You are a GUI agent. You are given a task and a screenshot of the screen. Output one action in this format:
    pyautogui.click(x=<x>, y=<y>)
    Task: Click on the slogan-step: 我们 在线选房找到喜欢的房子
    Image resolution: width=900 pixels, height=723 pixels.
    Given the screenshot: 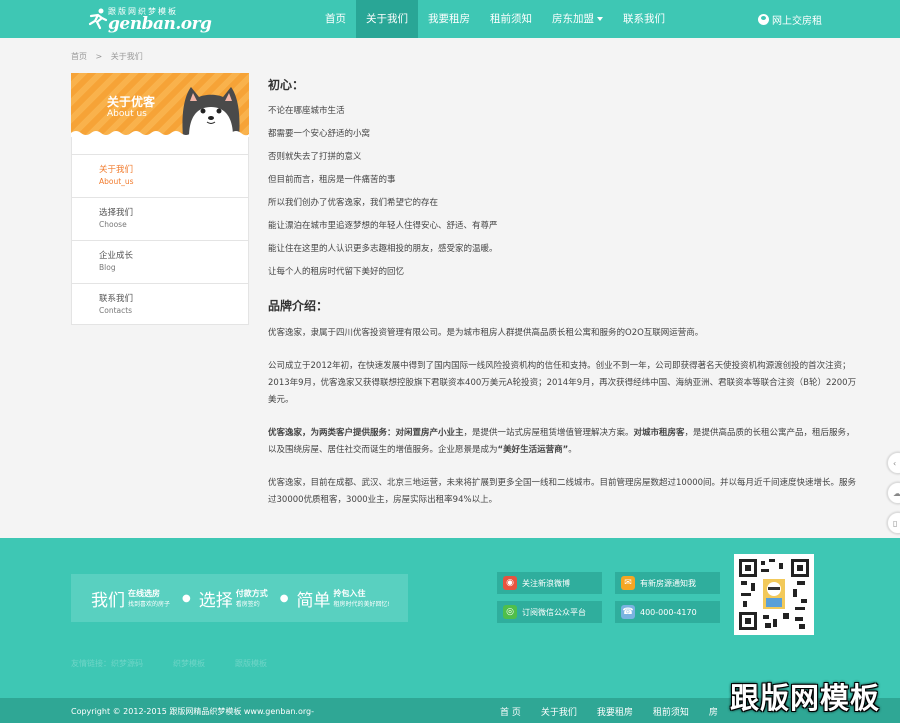 What is the action you would take?
    pyautogui.click(x=130, y=598)
    